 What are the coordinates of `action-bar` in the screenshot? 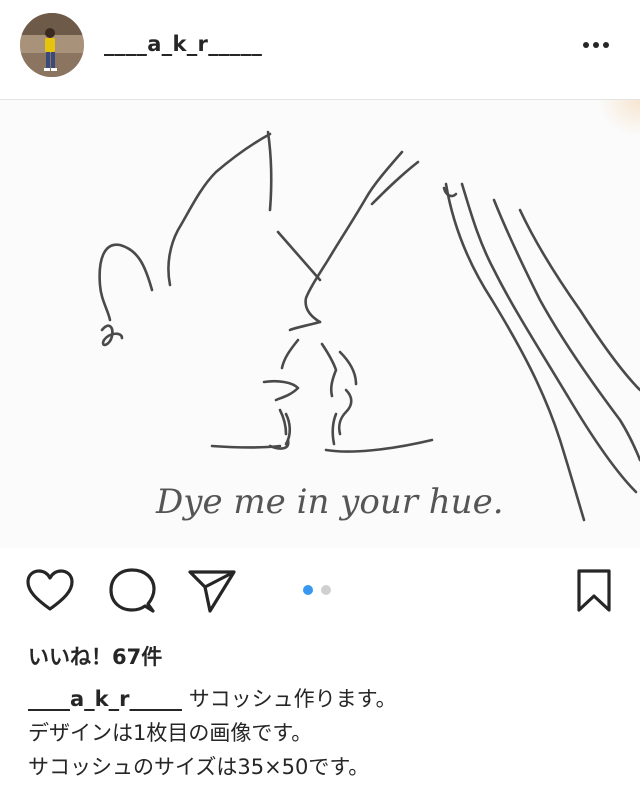 It's located at (320, 590).